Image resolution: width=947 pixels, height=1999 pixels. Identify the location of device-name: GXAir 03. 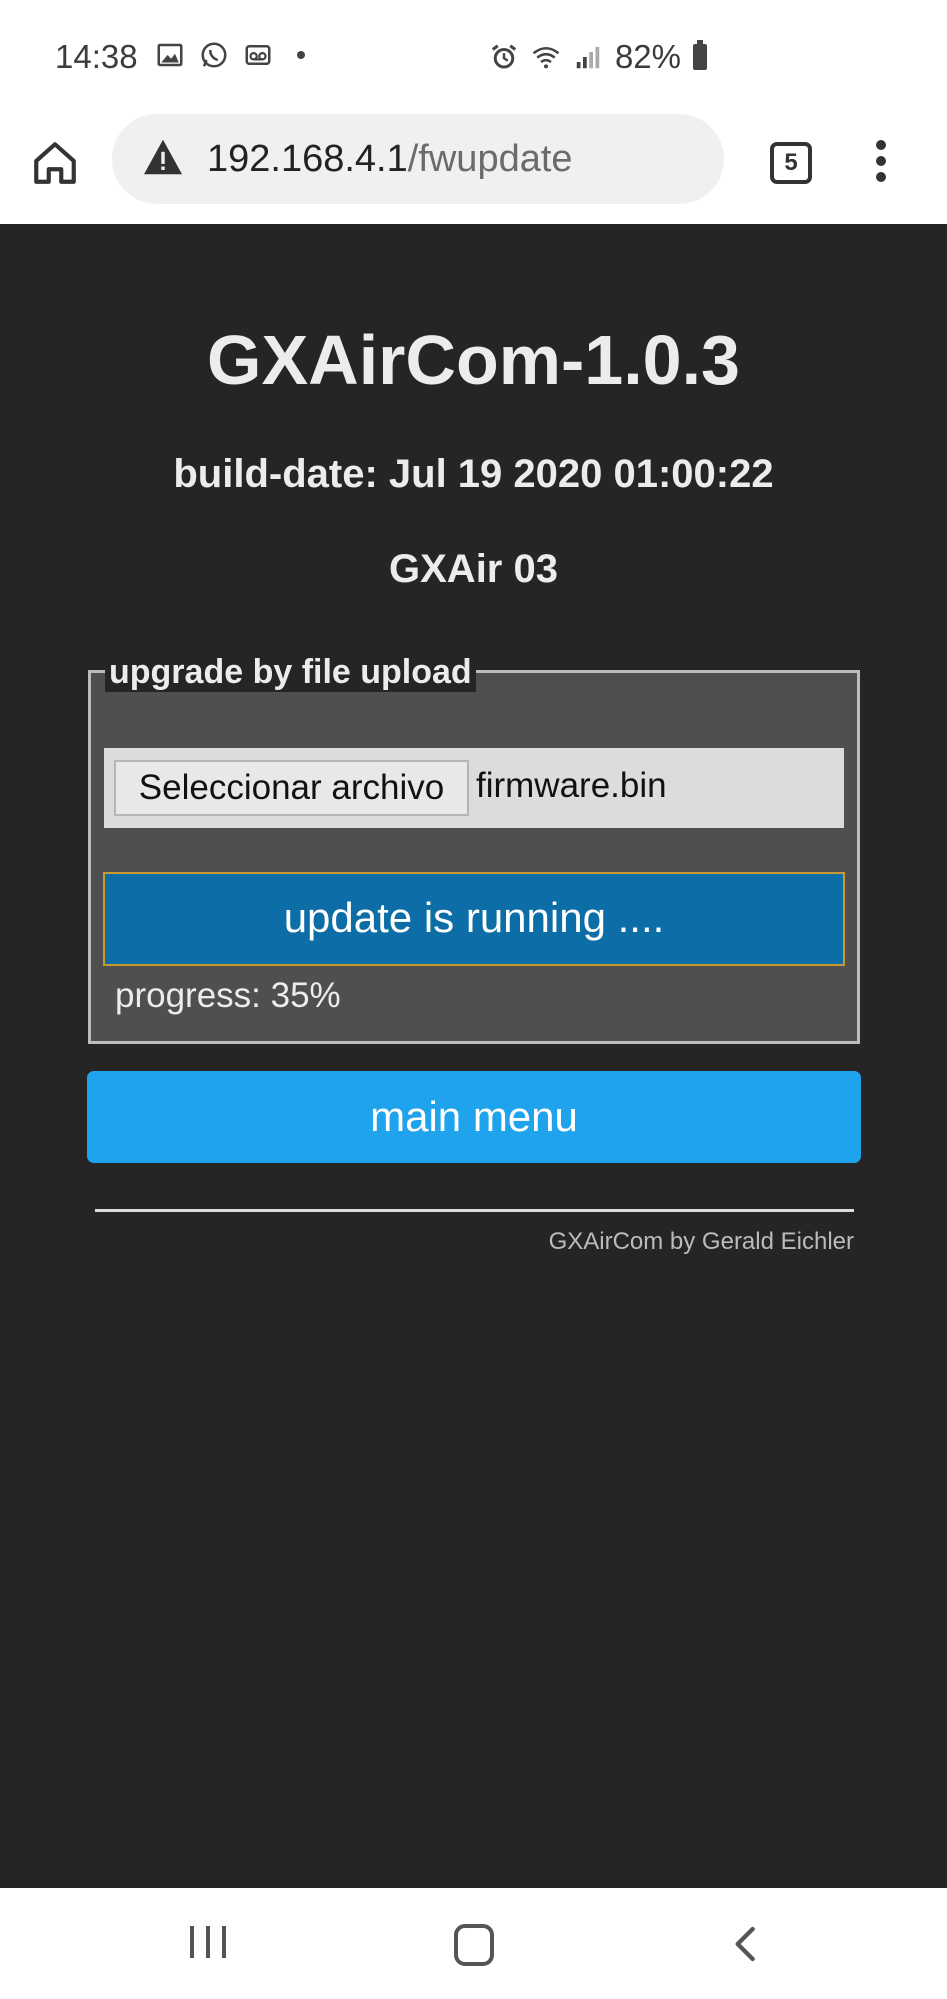
(473, 569).